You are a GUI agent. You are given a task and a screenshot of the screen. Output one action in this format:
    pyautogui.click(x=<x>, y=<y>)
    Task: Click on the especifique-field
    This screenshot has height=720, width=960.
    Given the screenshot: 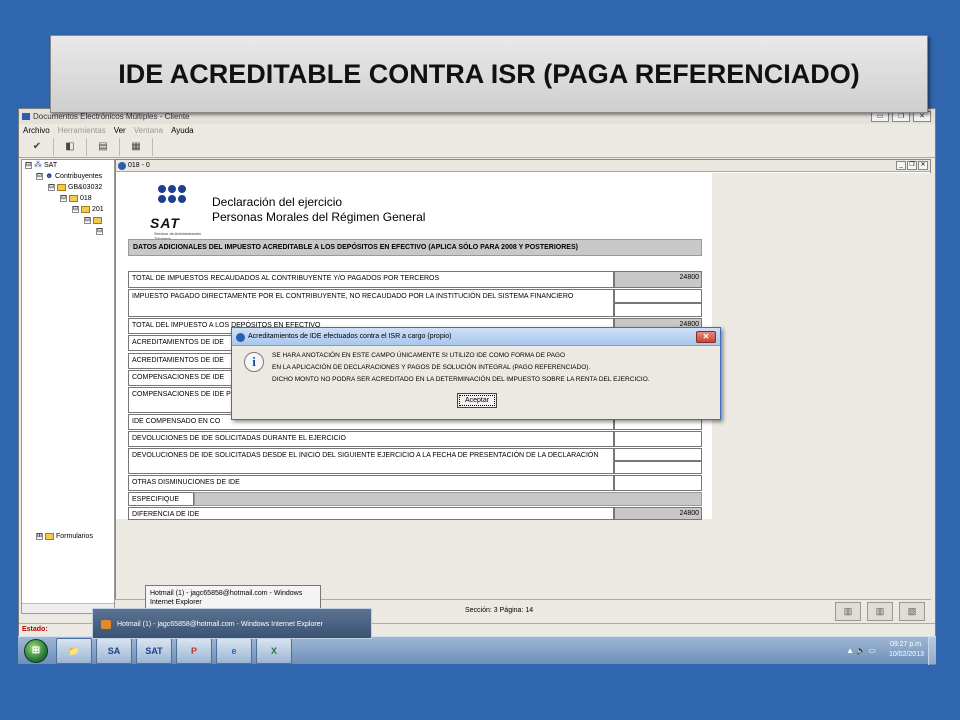 What is the action you would take?
    pyautogui.click(x=448, y=499)
    